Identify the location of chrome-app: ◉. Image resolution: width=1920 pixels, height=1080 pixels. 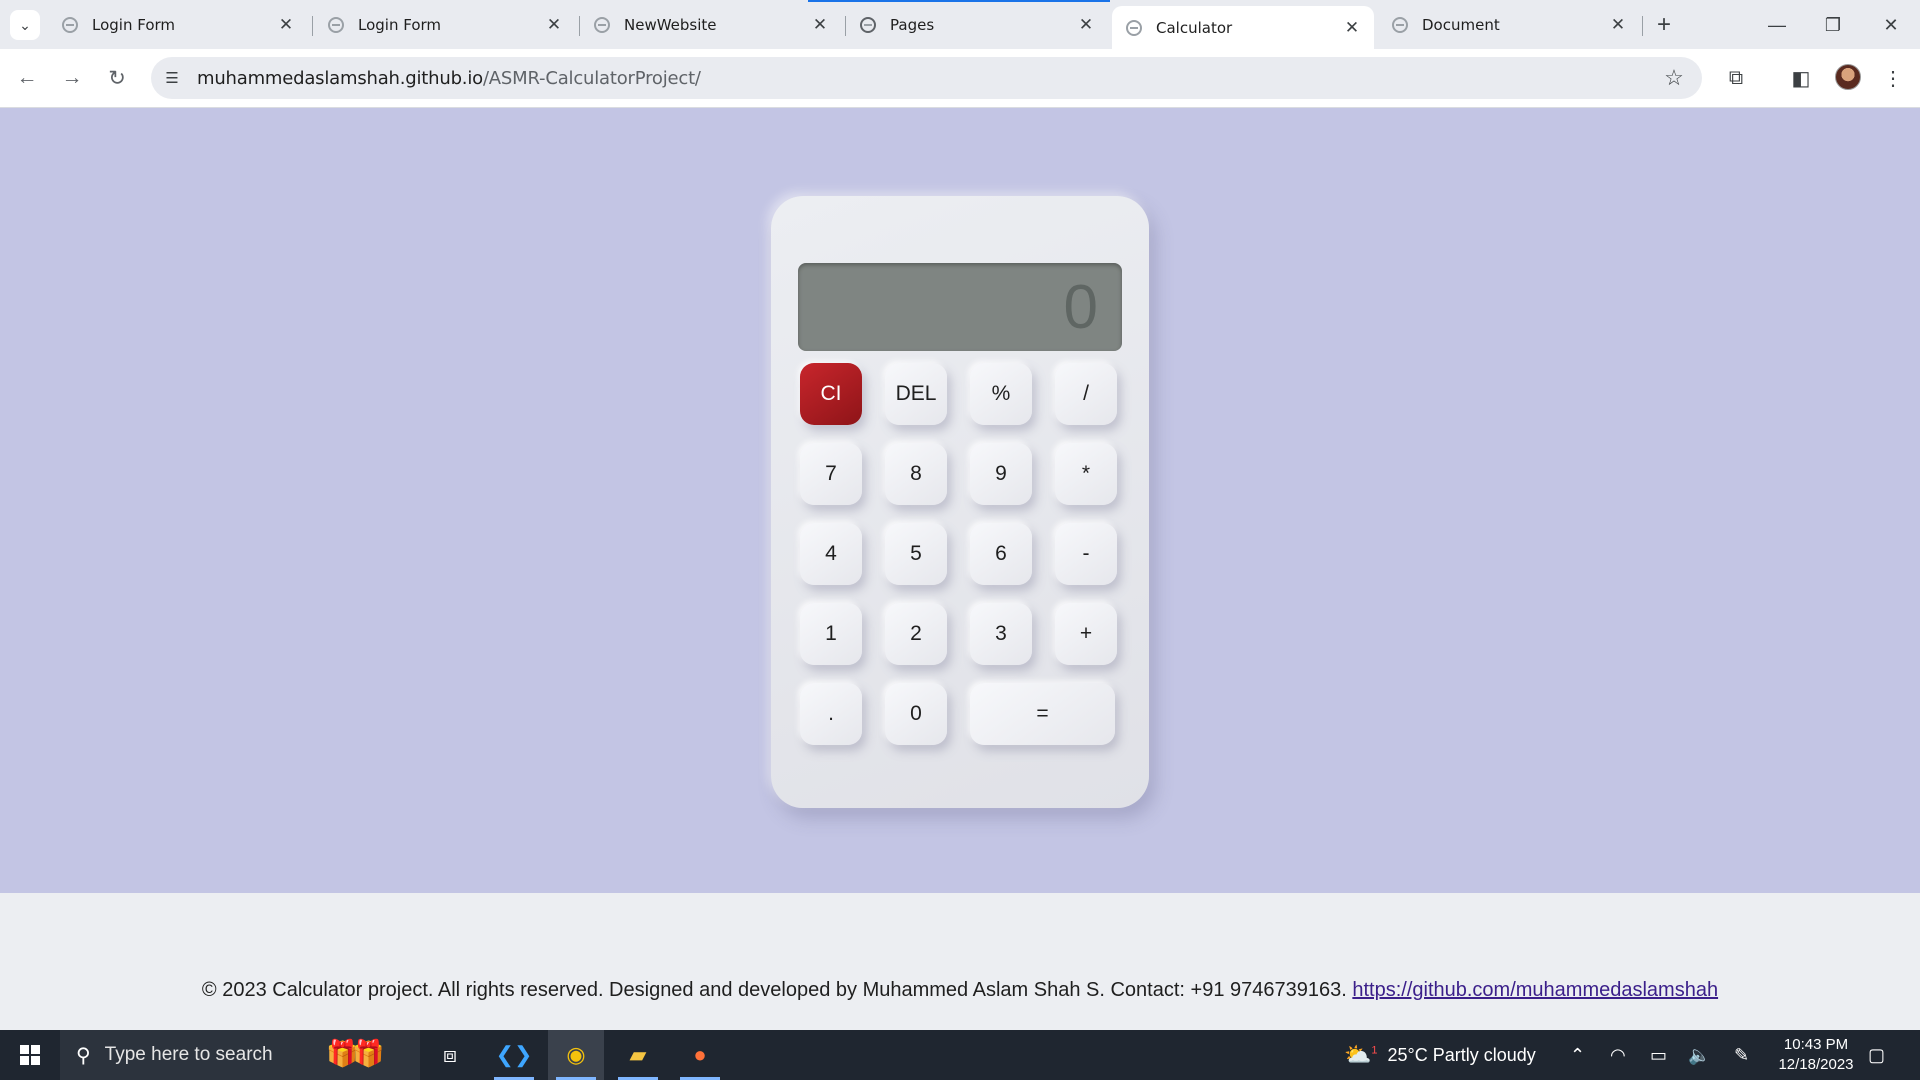
(576, 1055).